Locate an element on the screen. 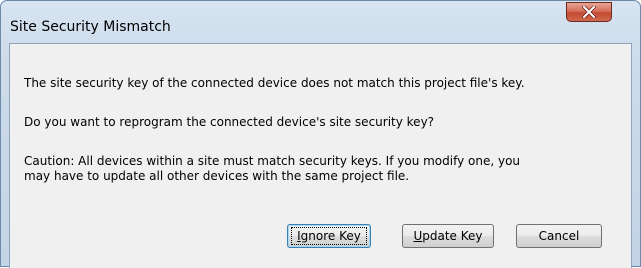 The width and height of the screenshot is (641, 268). dialog-title: Site Security Mismatch is located at coordinates (90, 27).